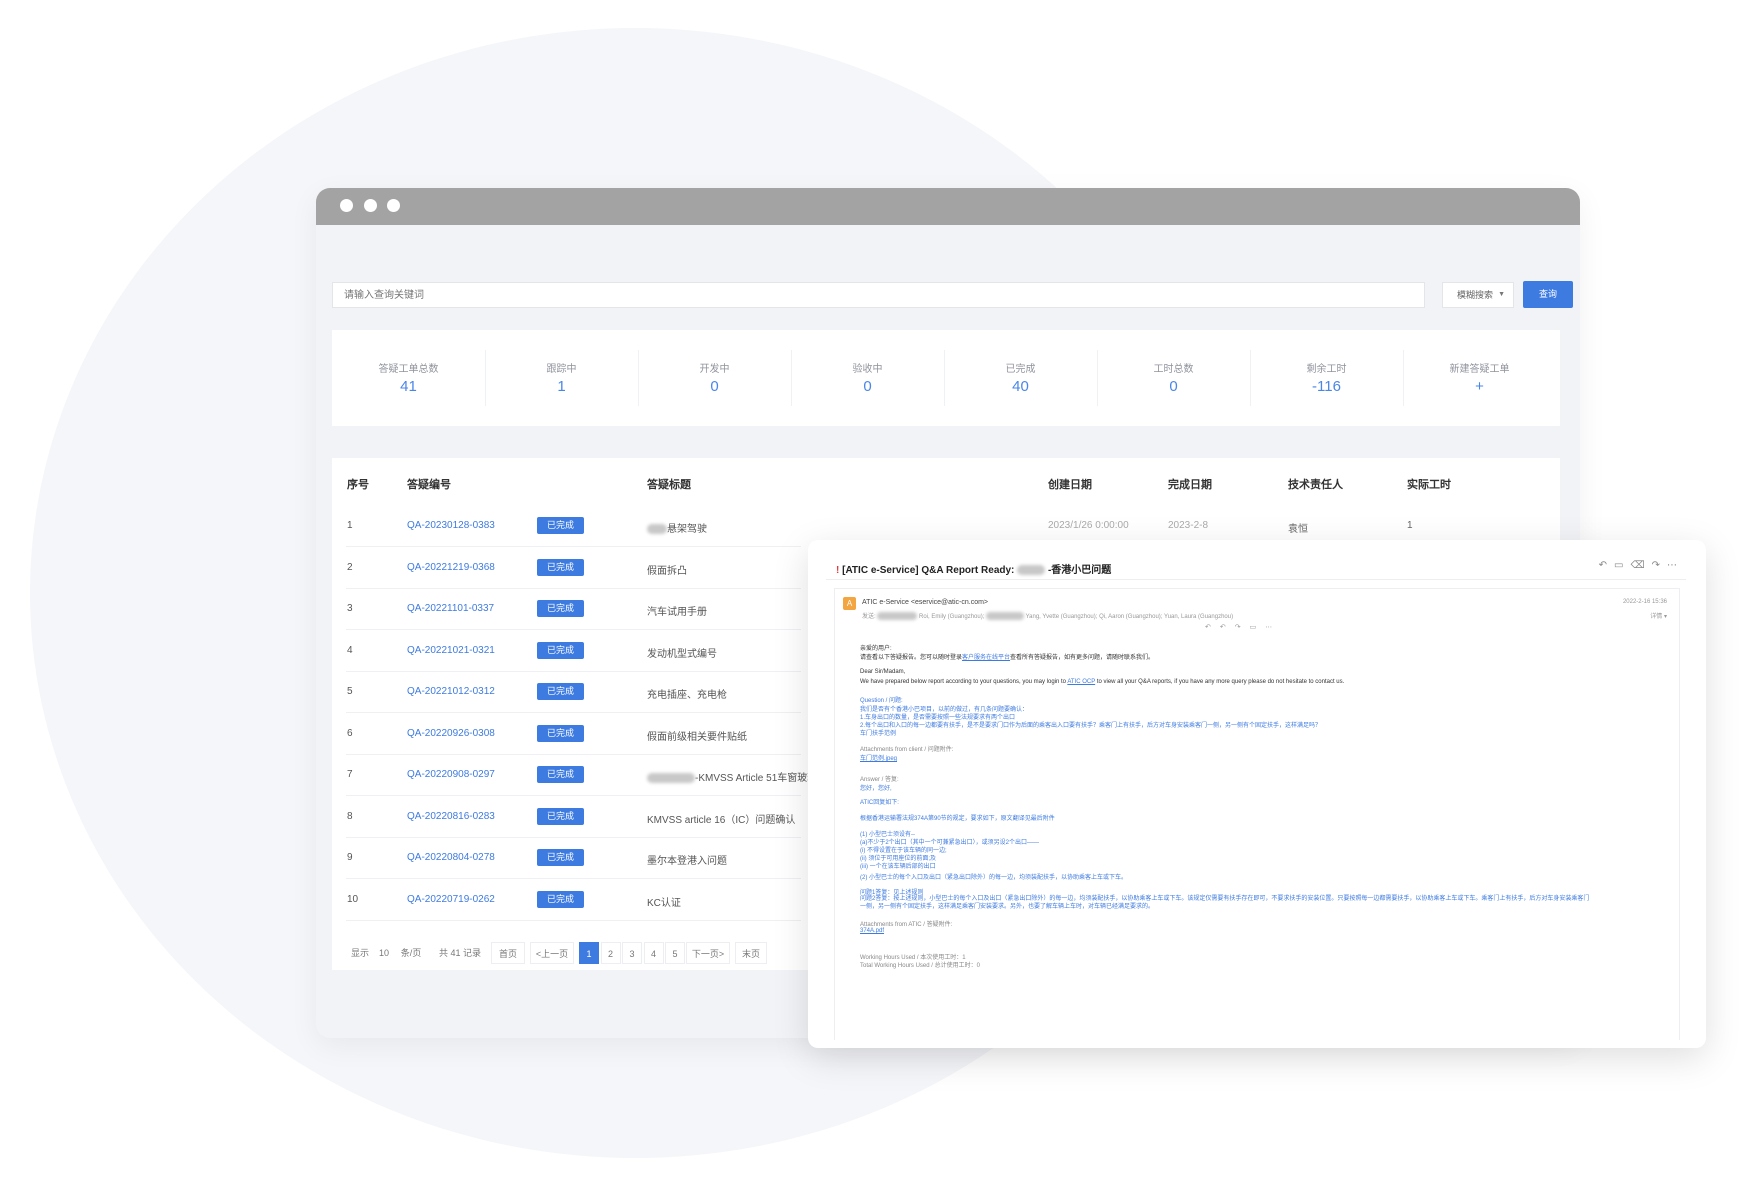  Describe the element at coordinates (682, 652) in the screenshot. I see `ticket-title: 发动机型式编号` at that location.